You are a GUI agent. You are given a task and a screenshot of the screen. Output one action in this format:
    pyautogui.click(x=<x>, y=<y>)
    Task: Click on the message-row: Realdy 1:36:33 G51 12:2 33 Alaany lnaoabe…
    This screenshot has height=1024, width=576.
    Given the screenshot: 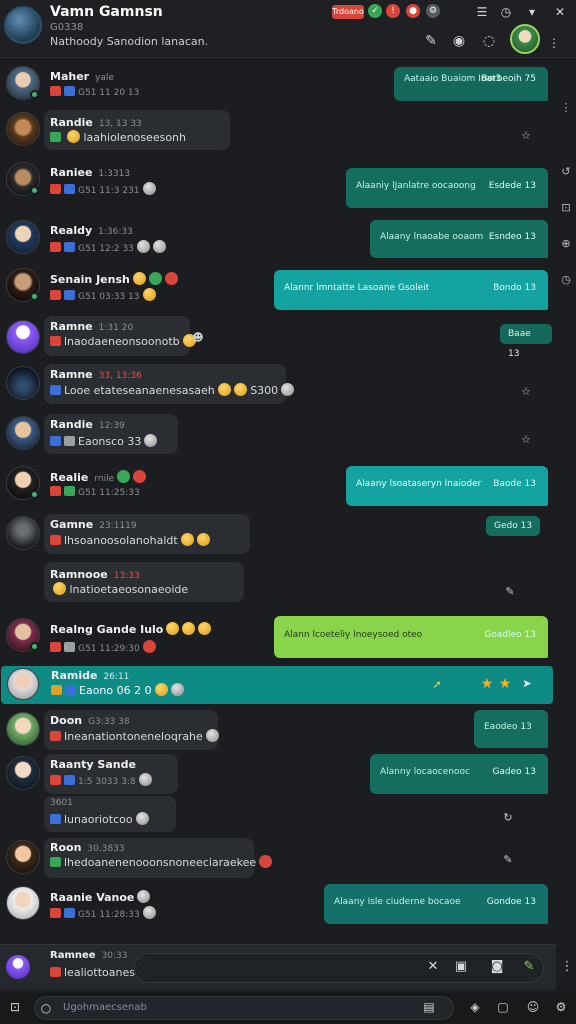 What is the action you would take?
    pyautogui.click(x=276, y=241)
    